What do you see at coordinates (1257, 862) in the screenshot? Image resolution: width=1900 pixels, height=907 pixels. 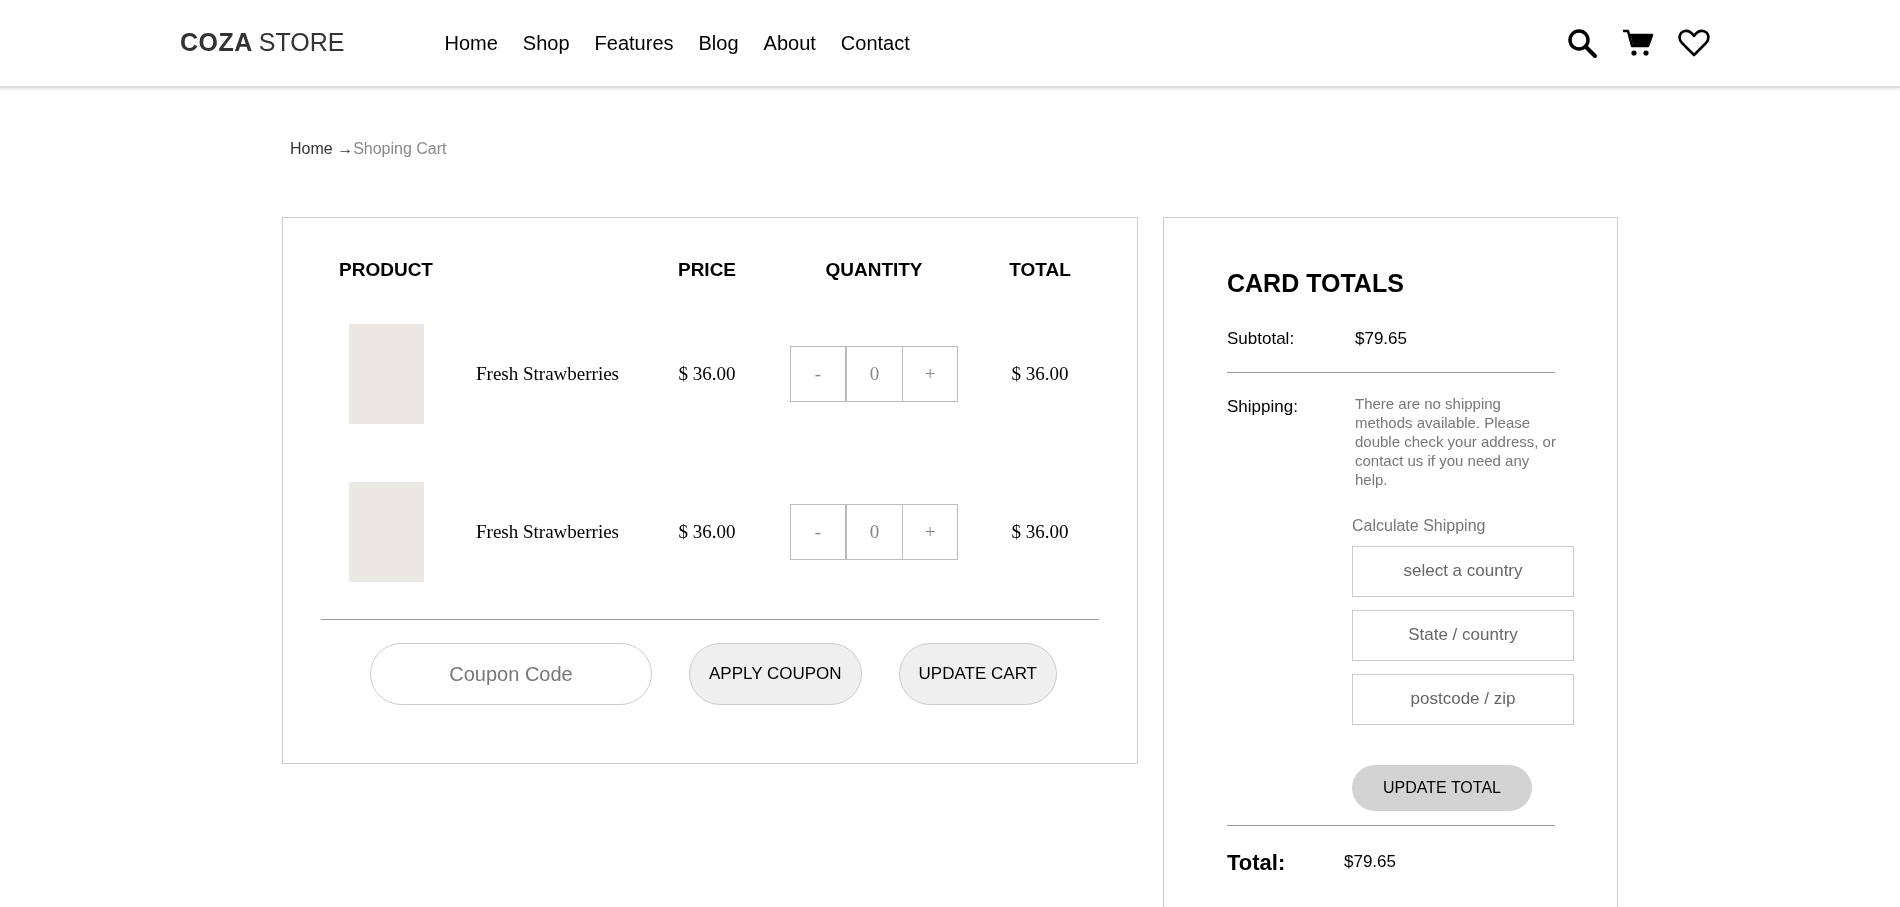 I see `total-label: Total:` at bounding box center [1257, 862].